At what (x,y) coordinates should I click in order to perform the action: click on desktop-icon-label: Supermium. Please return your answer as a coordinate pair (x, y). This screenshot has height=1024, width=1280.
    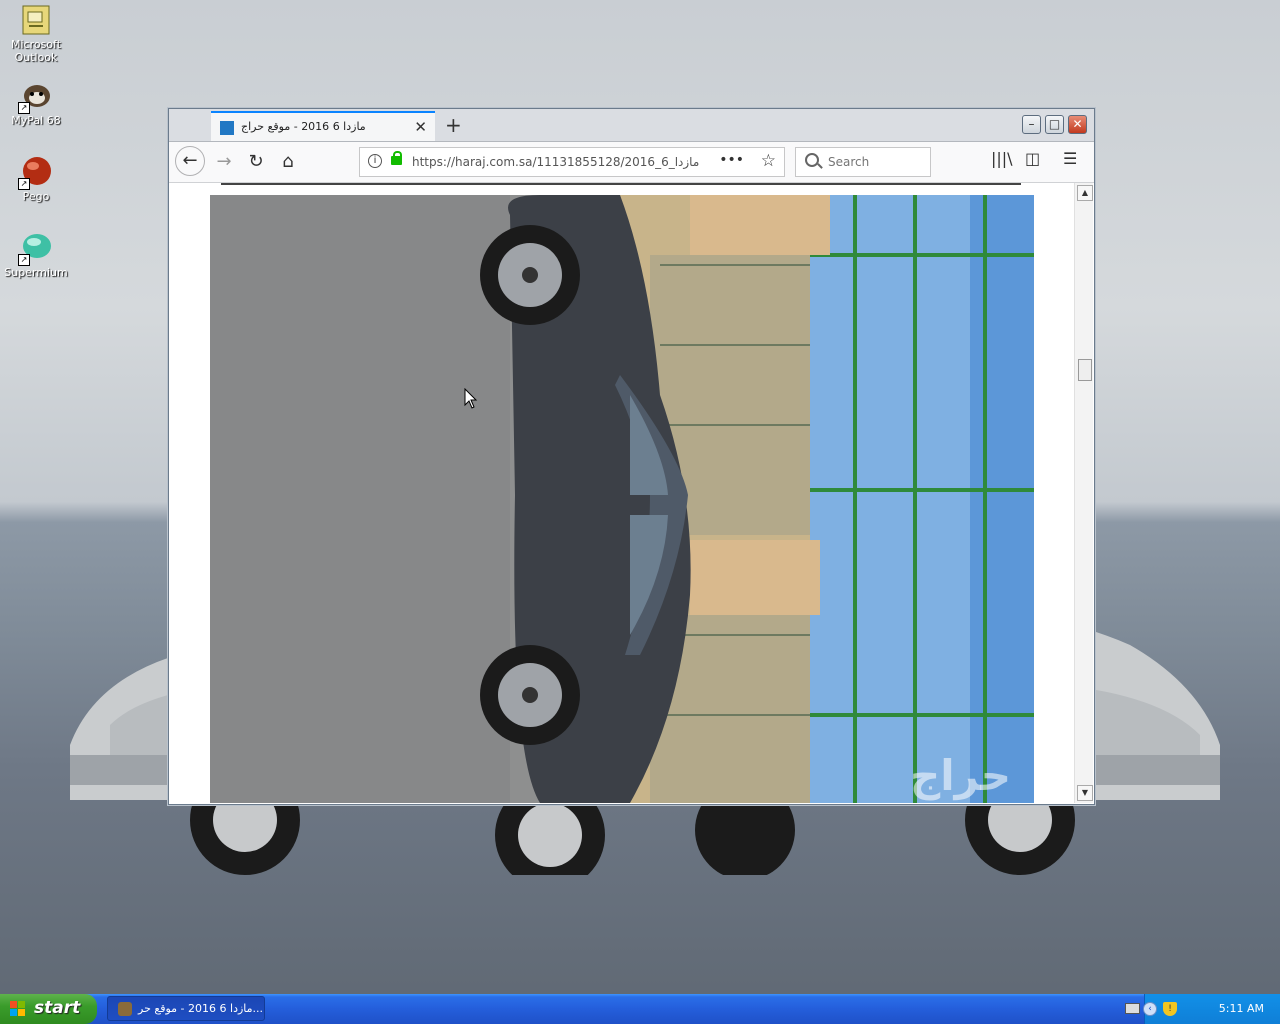
    Looking at the image, I should click on (36, 272).